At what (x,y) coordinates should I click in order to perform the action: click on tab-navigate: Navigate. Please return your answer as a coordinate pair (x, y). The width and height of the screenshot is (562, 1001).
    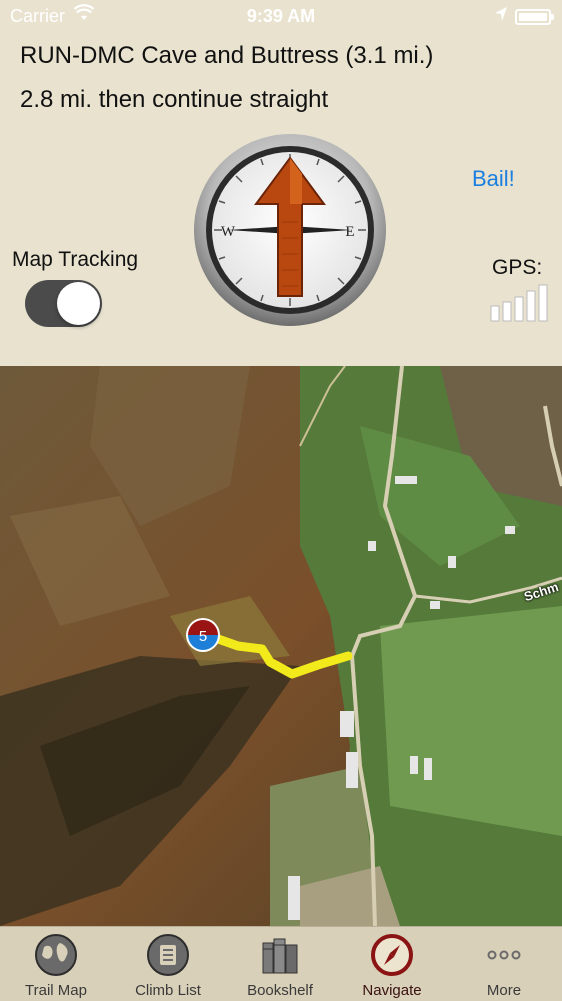
    Looking at the image, I should click on (392, 964).